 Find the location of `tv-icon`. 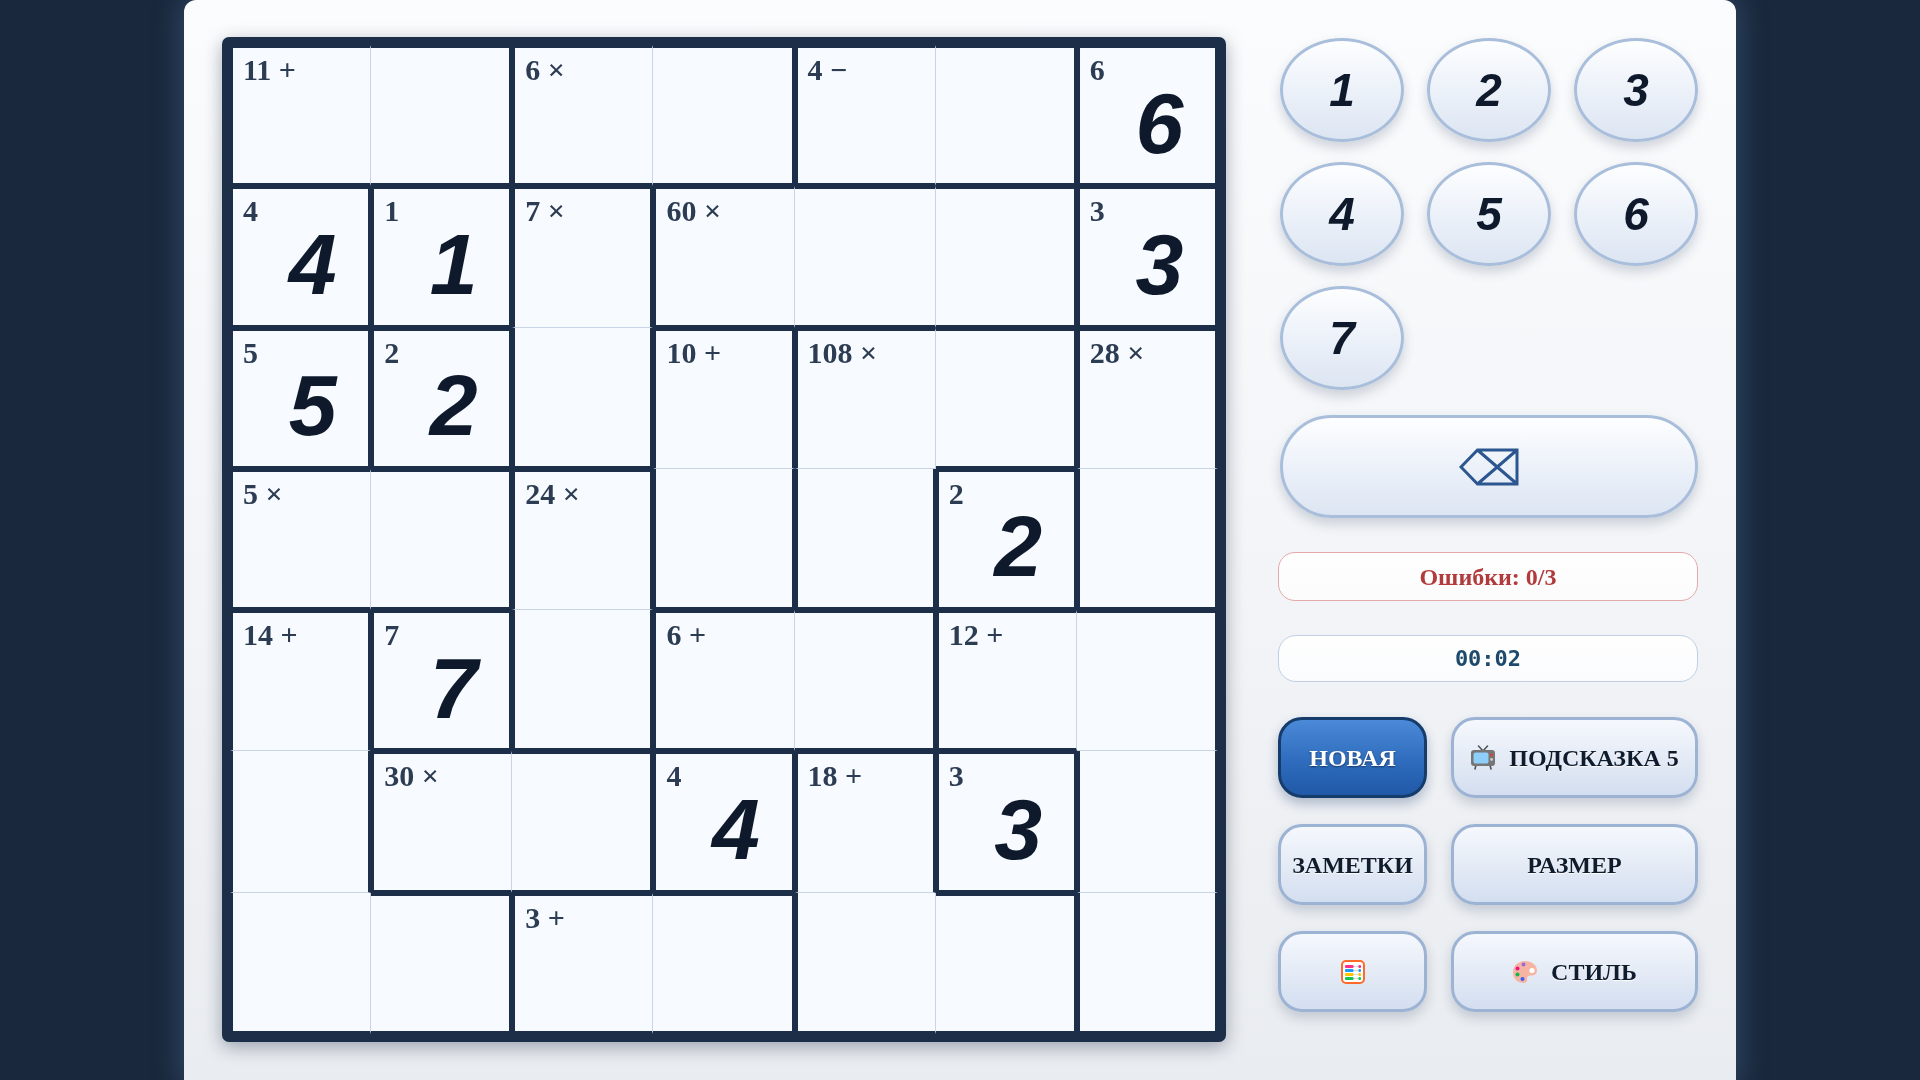

tv-icon is located at coordinates (1483, 757).